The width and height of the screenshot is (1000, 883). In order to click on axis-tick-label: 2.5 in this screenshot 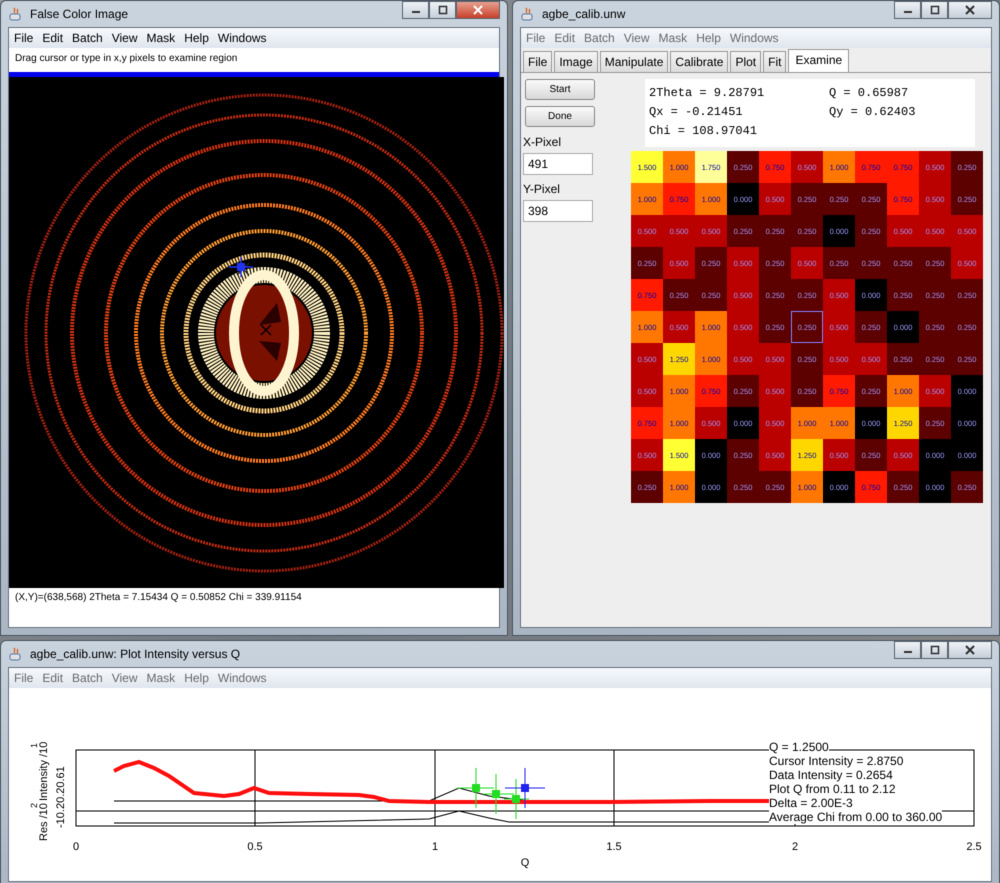, I will do `click(974, 847)`.